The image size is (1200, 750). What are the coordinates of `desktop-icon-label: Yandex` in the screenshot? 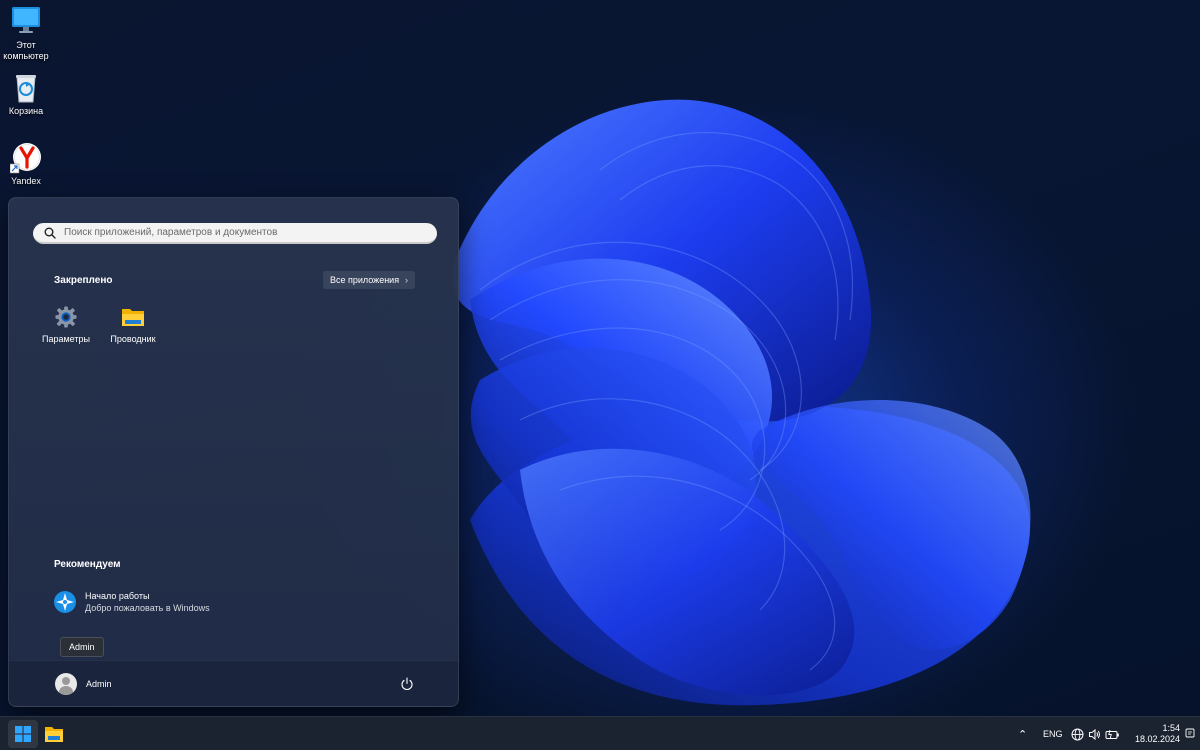 It's located at (26, 181).